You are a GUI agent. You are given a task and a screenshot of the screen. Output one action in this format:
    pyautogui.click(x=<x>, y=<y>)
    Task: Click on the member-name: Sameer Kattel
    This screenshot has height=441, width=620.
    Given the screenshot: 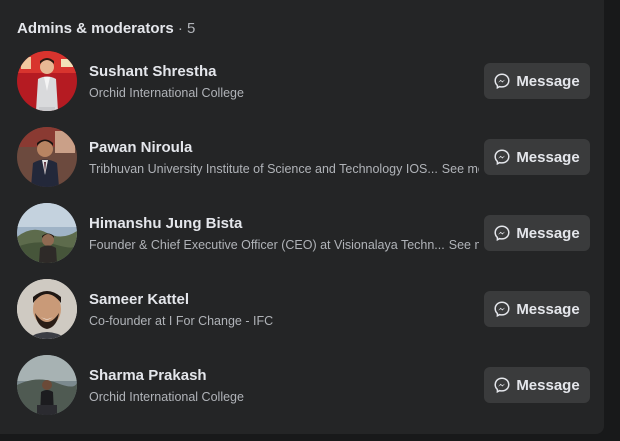 What is the action you would take?
    pyautogui.click(x=139, y=299)
    